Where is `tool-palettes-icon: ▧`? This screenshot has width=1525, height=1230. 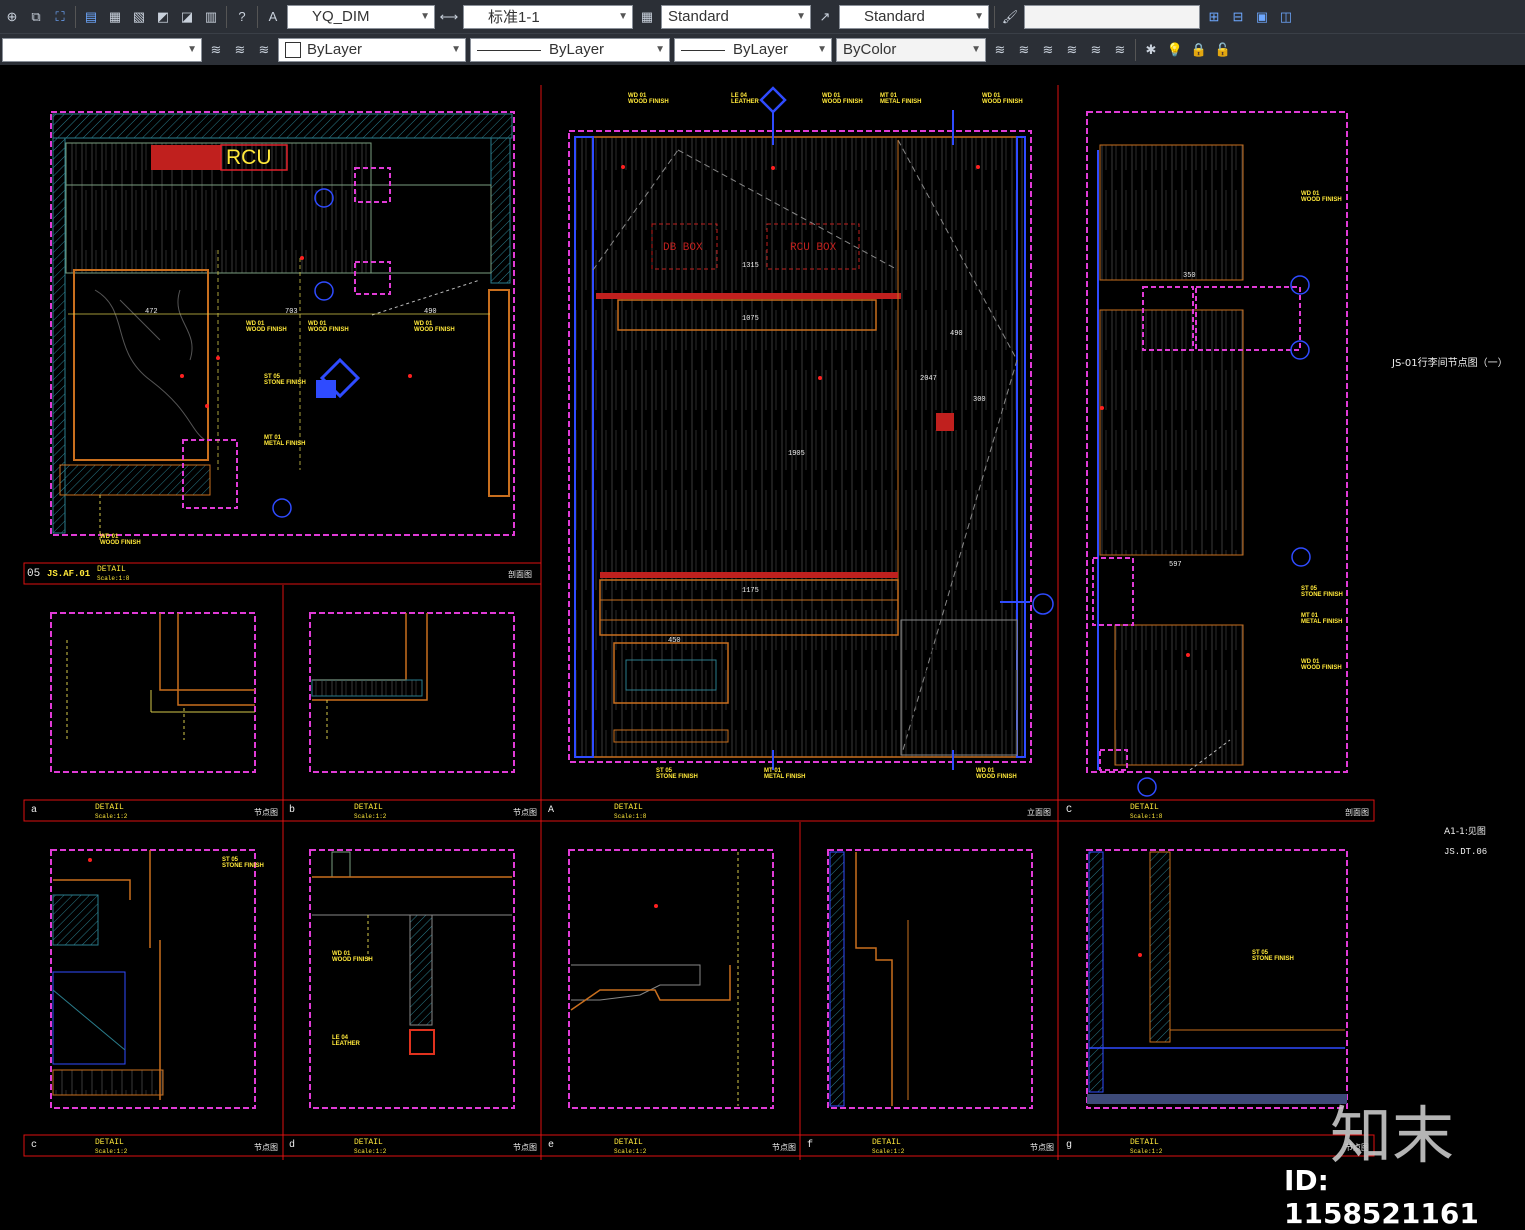 tool-palettes-icon: ▧ is located at coordinates (139, 17).